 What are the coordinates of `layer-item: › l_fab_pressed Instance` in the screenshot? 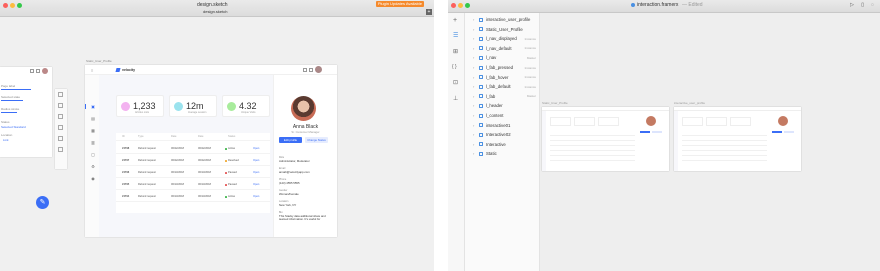 It's located at (502, 68).